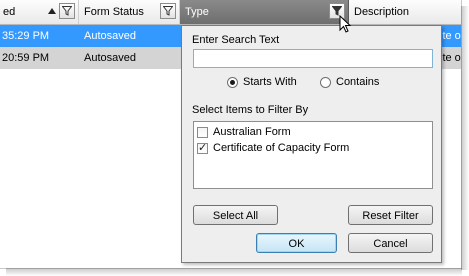 The image size is (469, 276). What do you see at coordinates (345, 24) in the screenshot?
I see `mouse-pointer-icon` at bounding box center [345, 24].